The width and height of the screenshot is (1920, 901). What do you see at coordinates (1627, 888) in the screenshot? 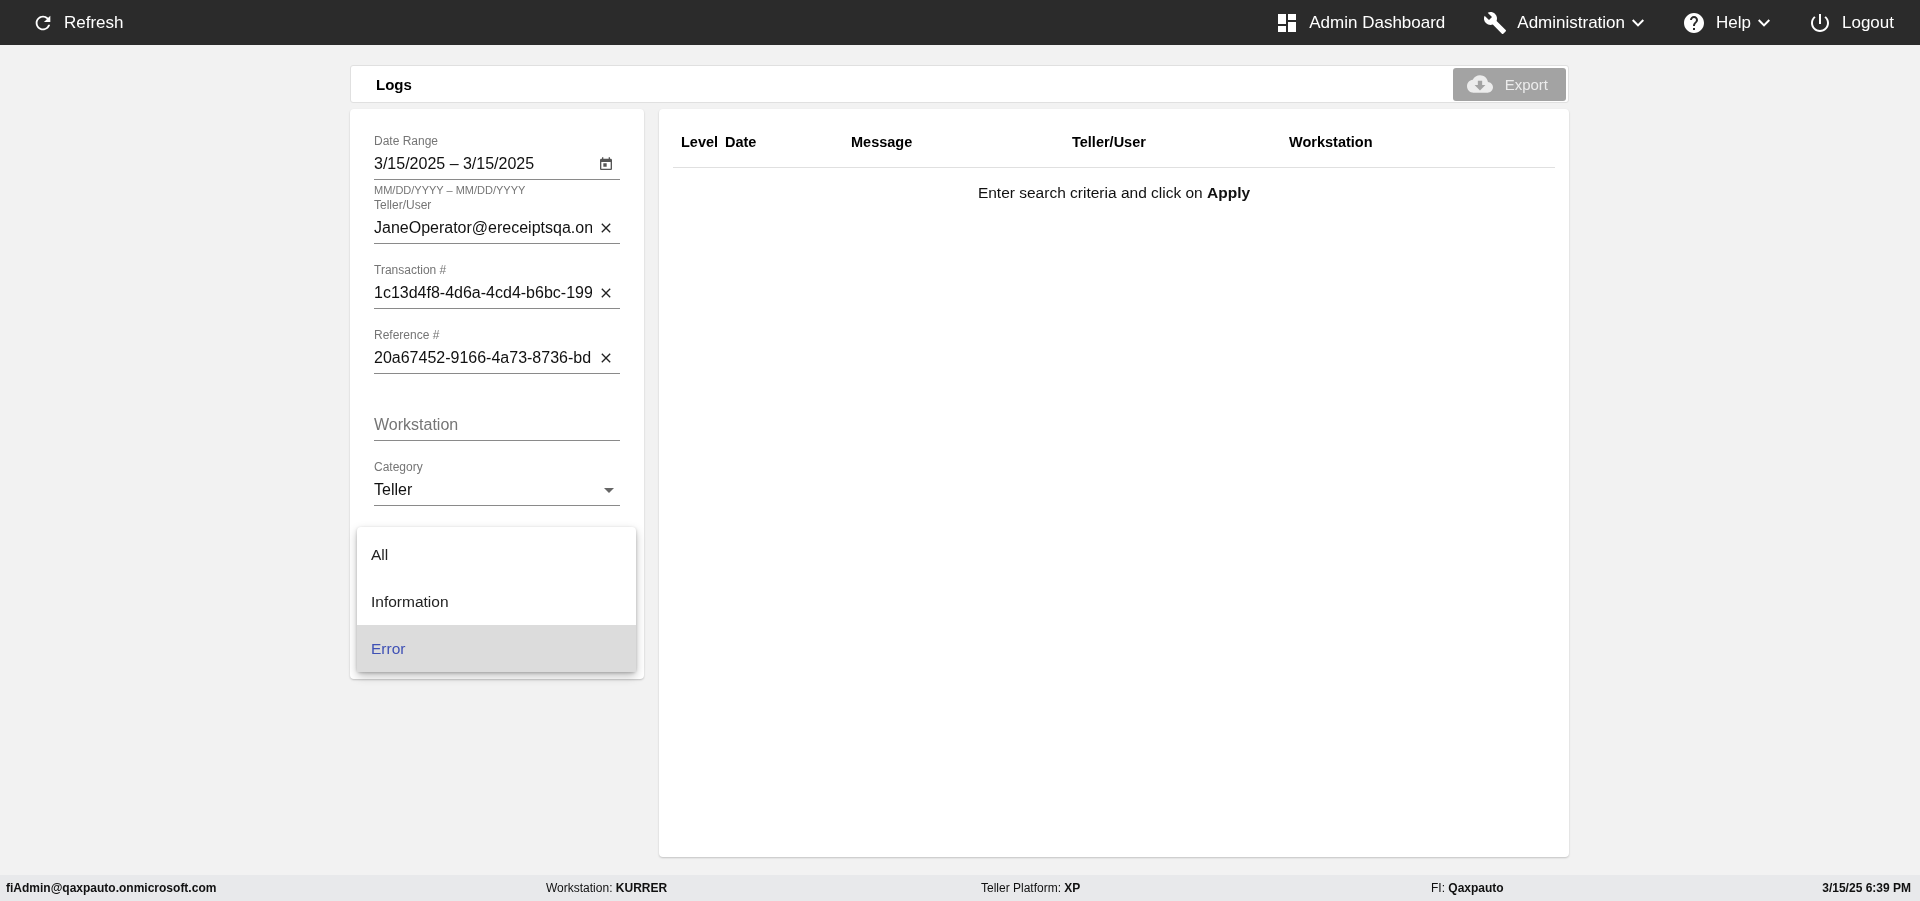
I see `status-field: FI: Qaxpauto` at bounding box center [1627, 888].